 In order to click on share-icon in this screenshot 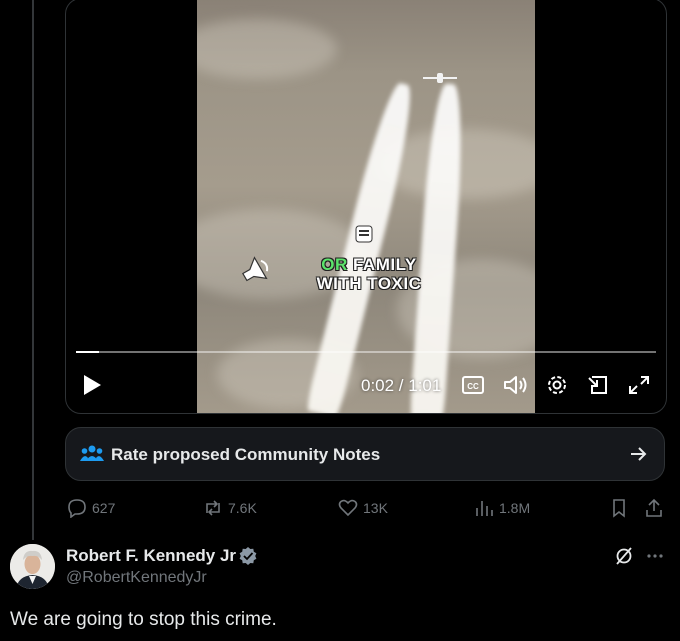, I will do `click(654, 507)`.